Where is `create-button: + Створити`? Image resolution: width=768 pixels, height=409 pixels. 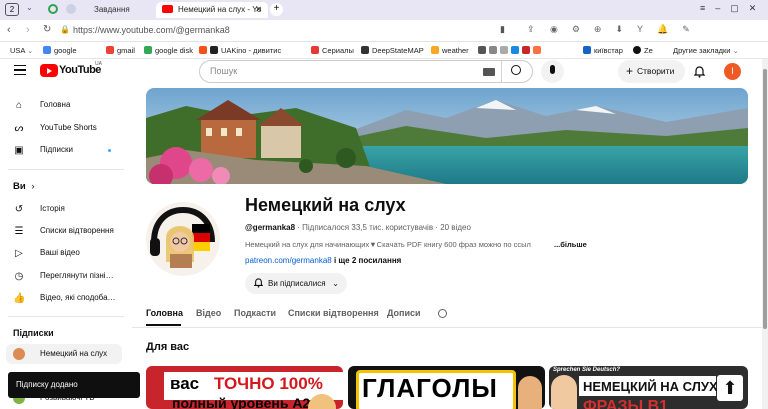
create-button: + Створити is located at coordinates (651, 71).